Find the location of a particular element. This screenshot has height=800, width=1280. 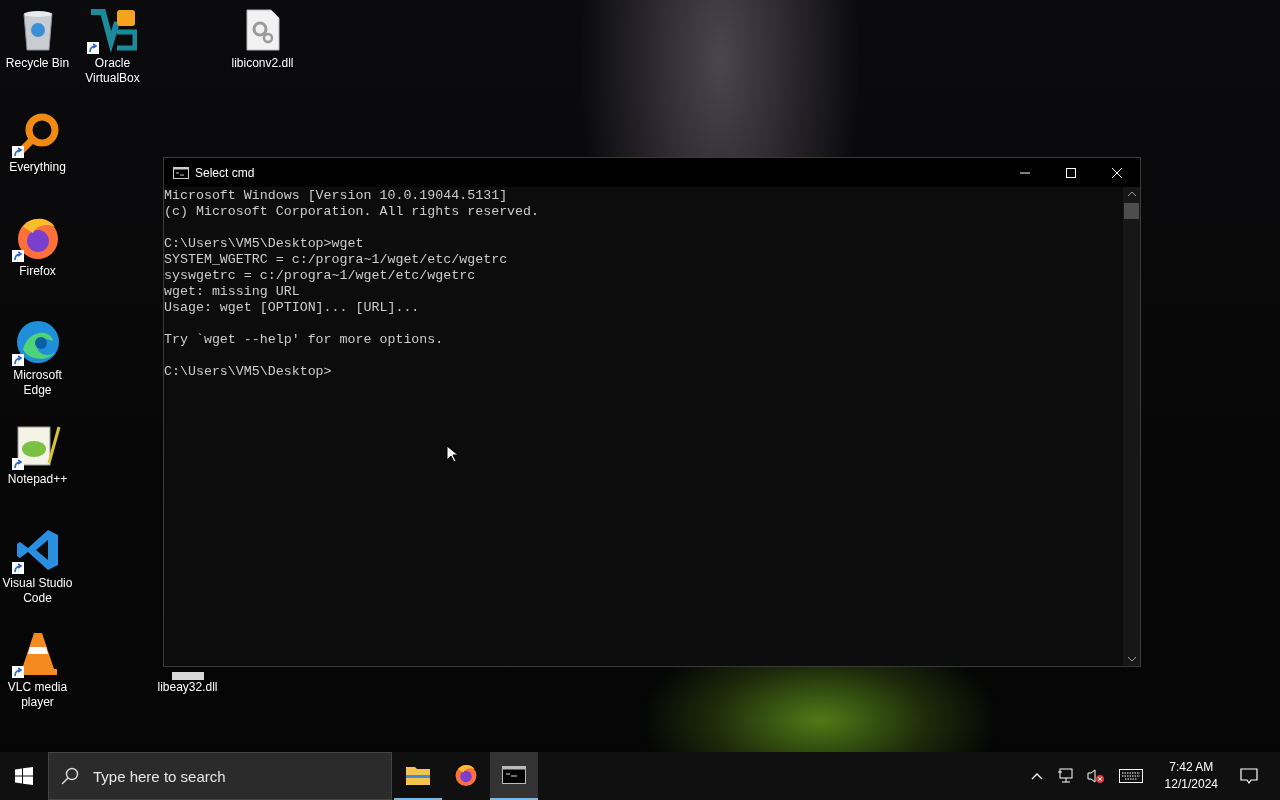

notepad-icon is located at coordinates (37, 446).